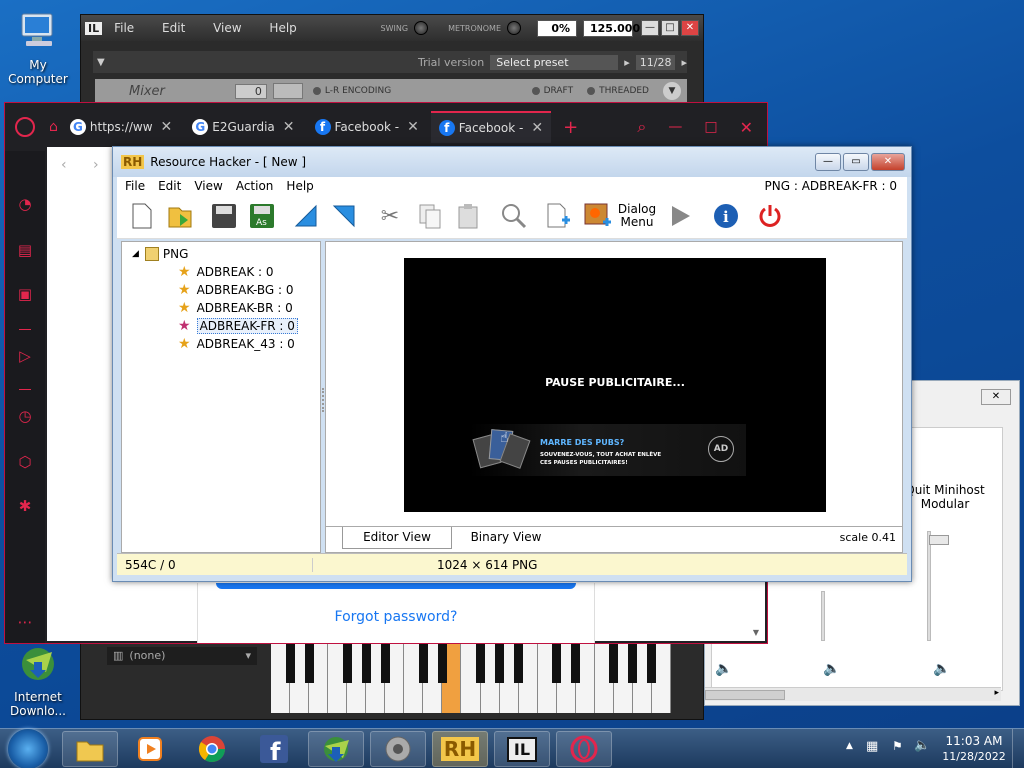 This screenshot has width=1024, height=768. What do you see at coordinates (570, 127) in the screenshot?
I see `new-tab-button: +` at bounding box center [570, 127].